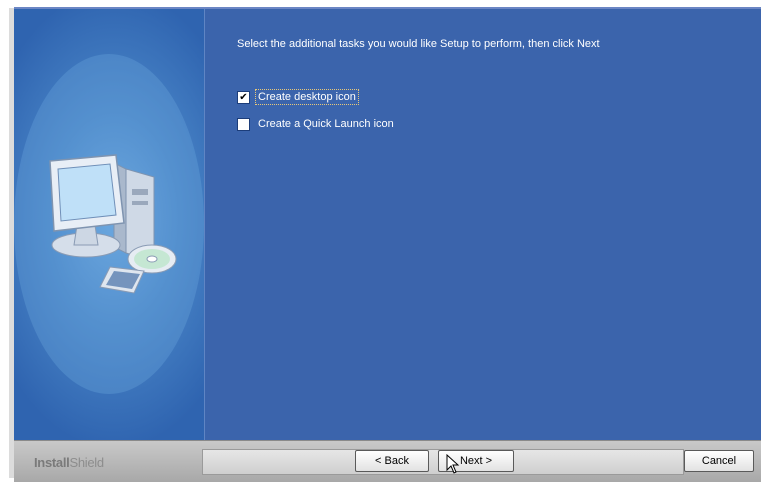 This screenshot has height=489, width=761. Describe the element at coordinates (380, 4) in the screenshot. I see `window-top-border` at that location.